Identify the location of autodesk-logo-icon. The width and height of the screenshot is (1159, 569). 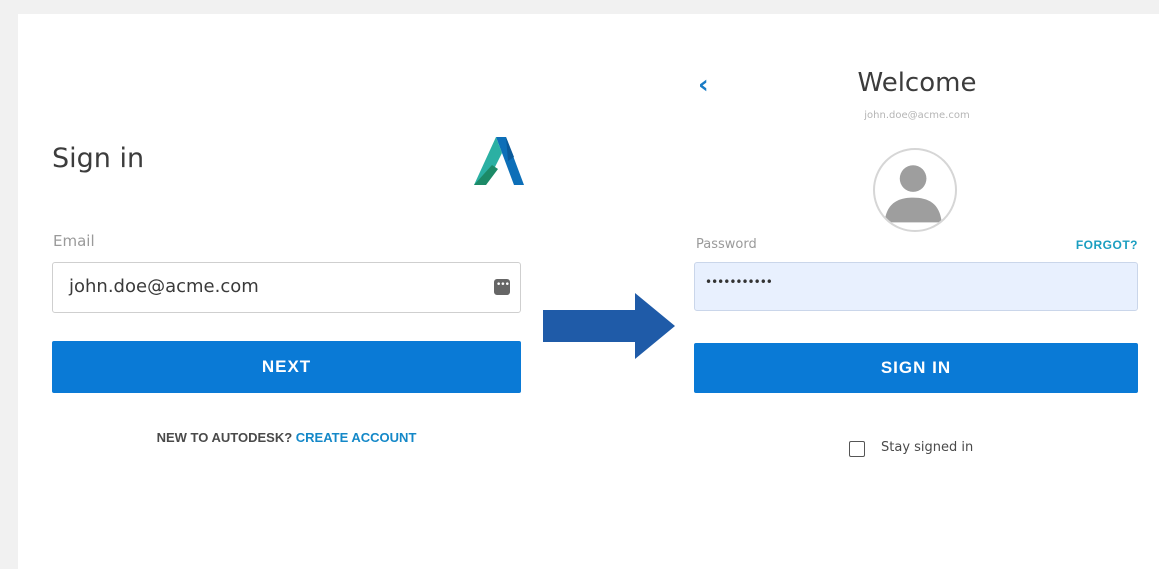
(499, 161).